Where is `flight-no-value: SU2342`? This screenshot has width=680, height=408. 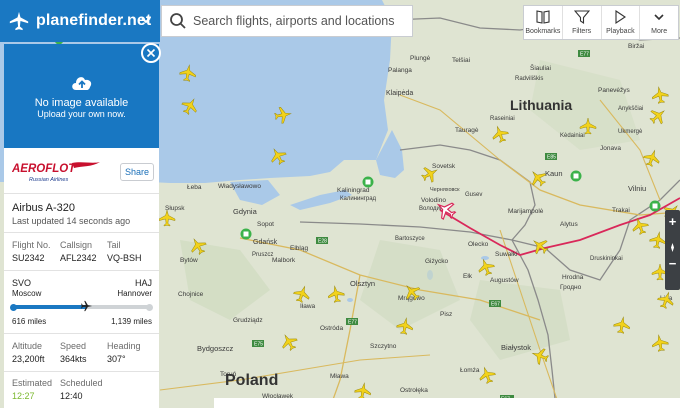
flight-no-value: SU2342 is located at coordinates (28, 258).